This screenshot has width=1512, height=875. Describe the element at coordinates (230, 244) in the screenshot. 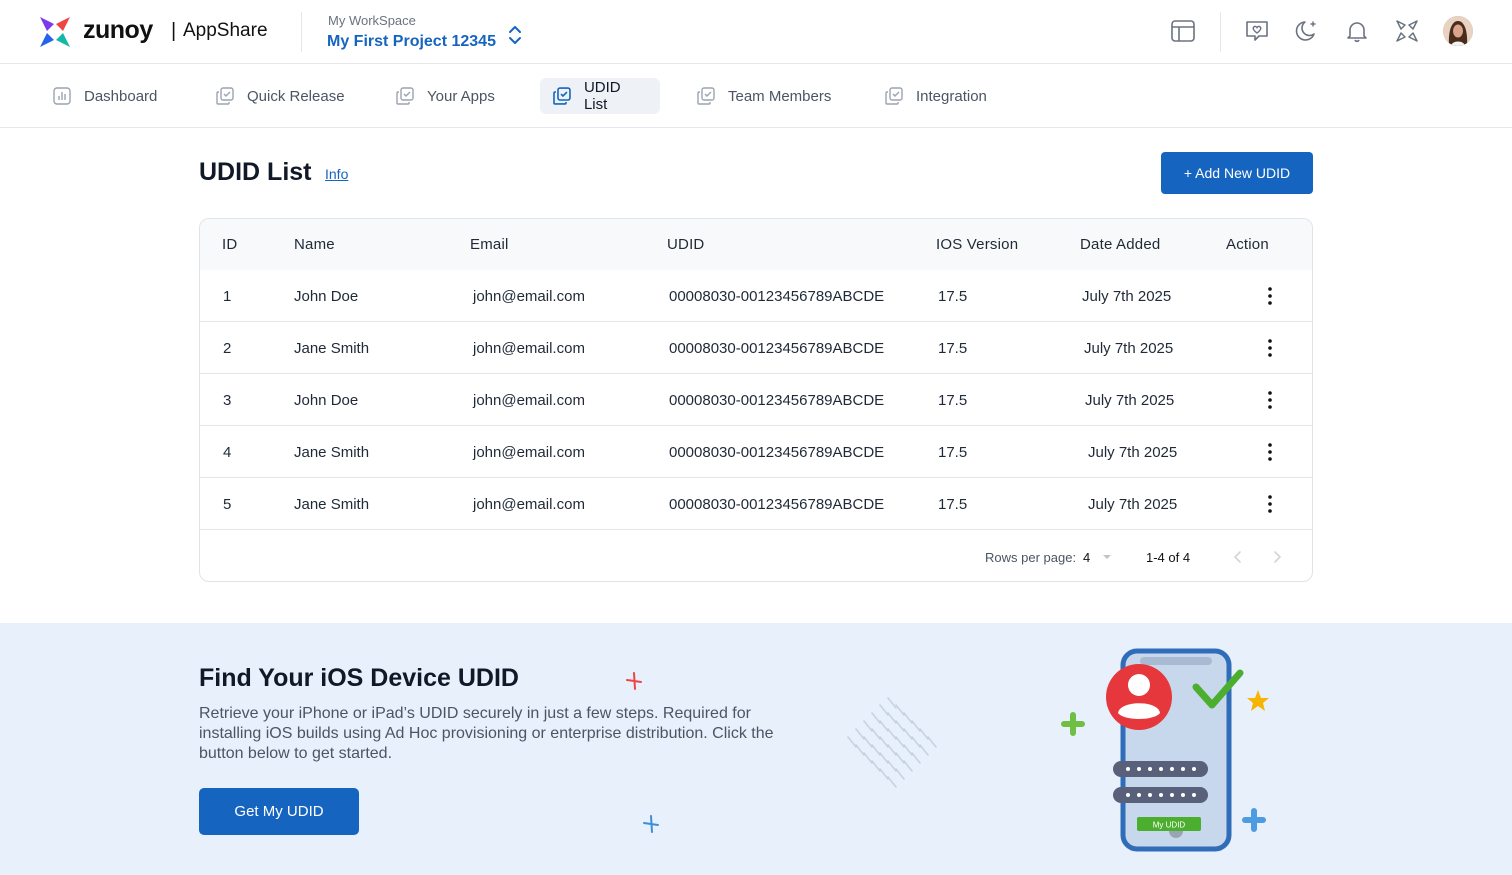

I see `column-header-id: ID` at that location.